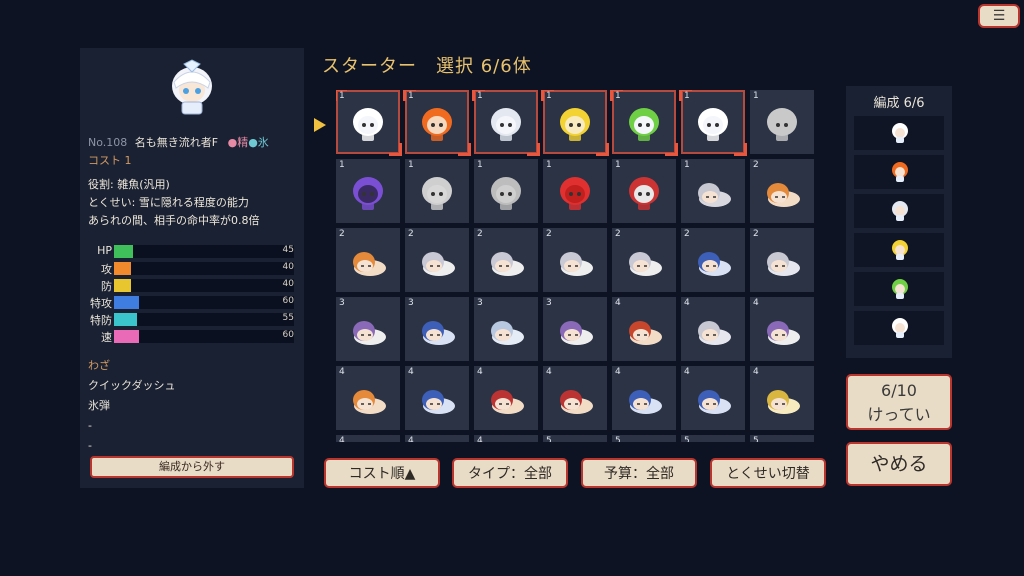 The image size is (1024, 576). What do you see at coordinates (510, 473) in the screenshot?
I see `type-filter-button: タイプ：全部` at bounding box center [510, 473].